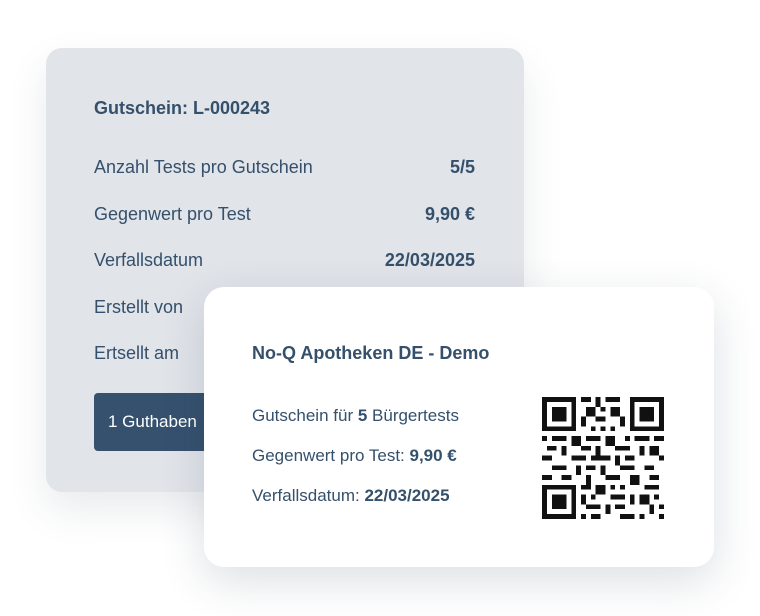 The image size is (760, 616). I want to click on coupon-value: 9,90 €, so click(433, 455).